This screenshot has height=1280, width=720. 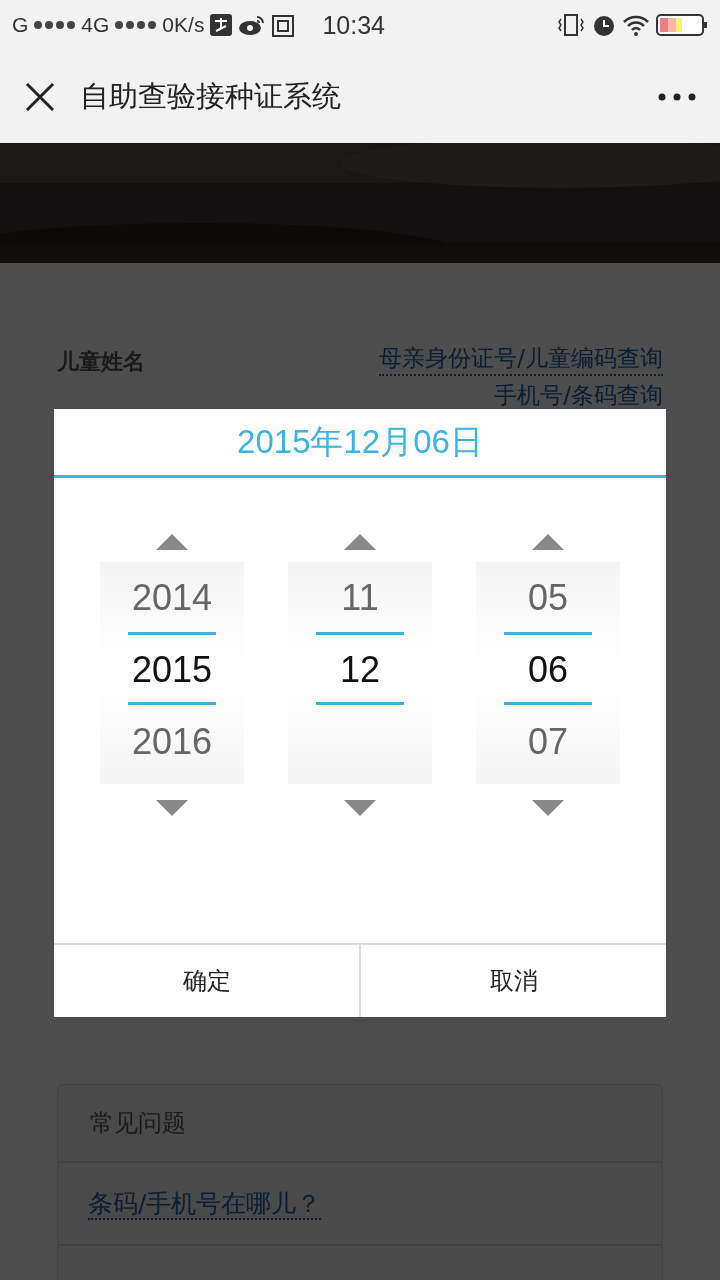 What do you see at coordinates (360, 598) in the screenshot?
I see `picker-item: 11` at bounding box center [360, 598].